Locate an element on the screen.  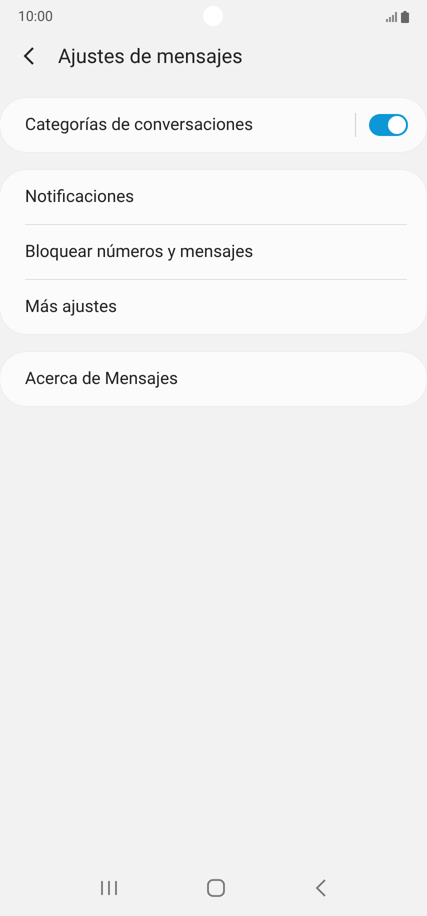
screen-title: Ajustes de mensajes is located at coordinates (150, 56).